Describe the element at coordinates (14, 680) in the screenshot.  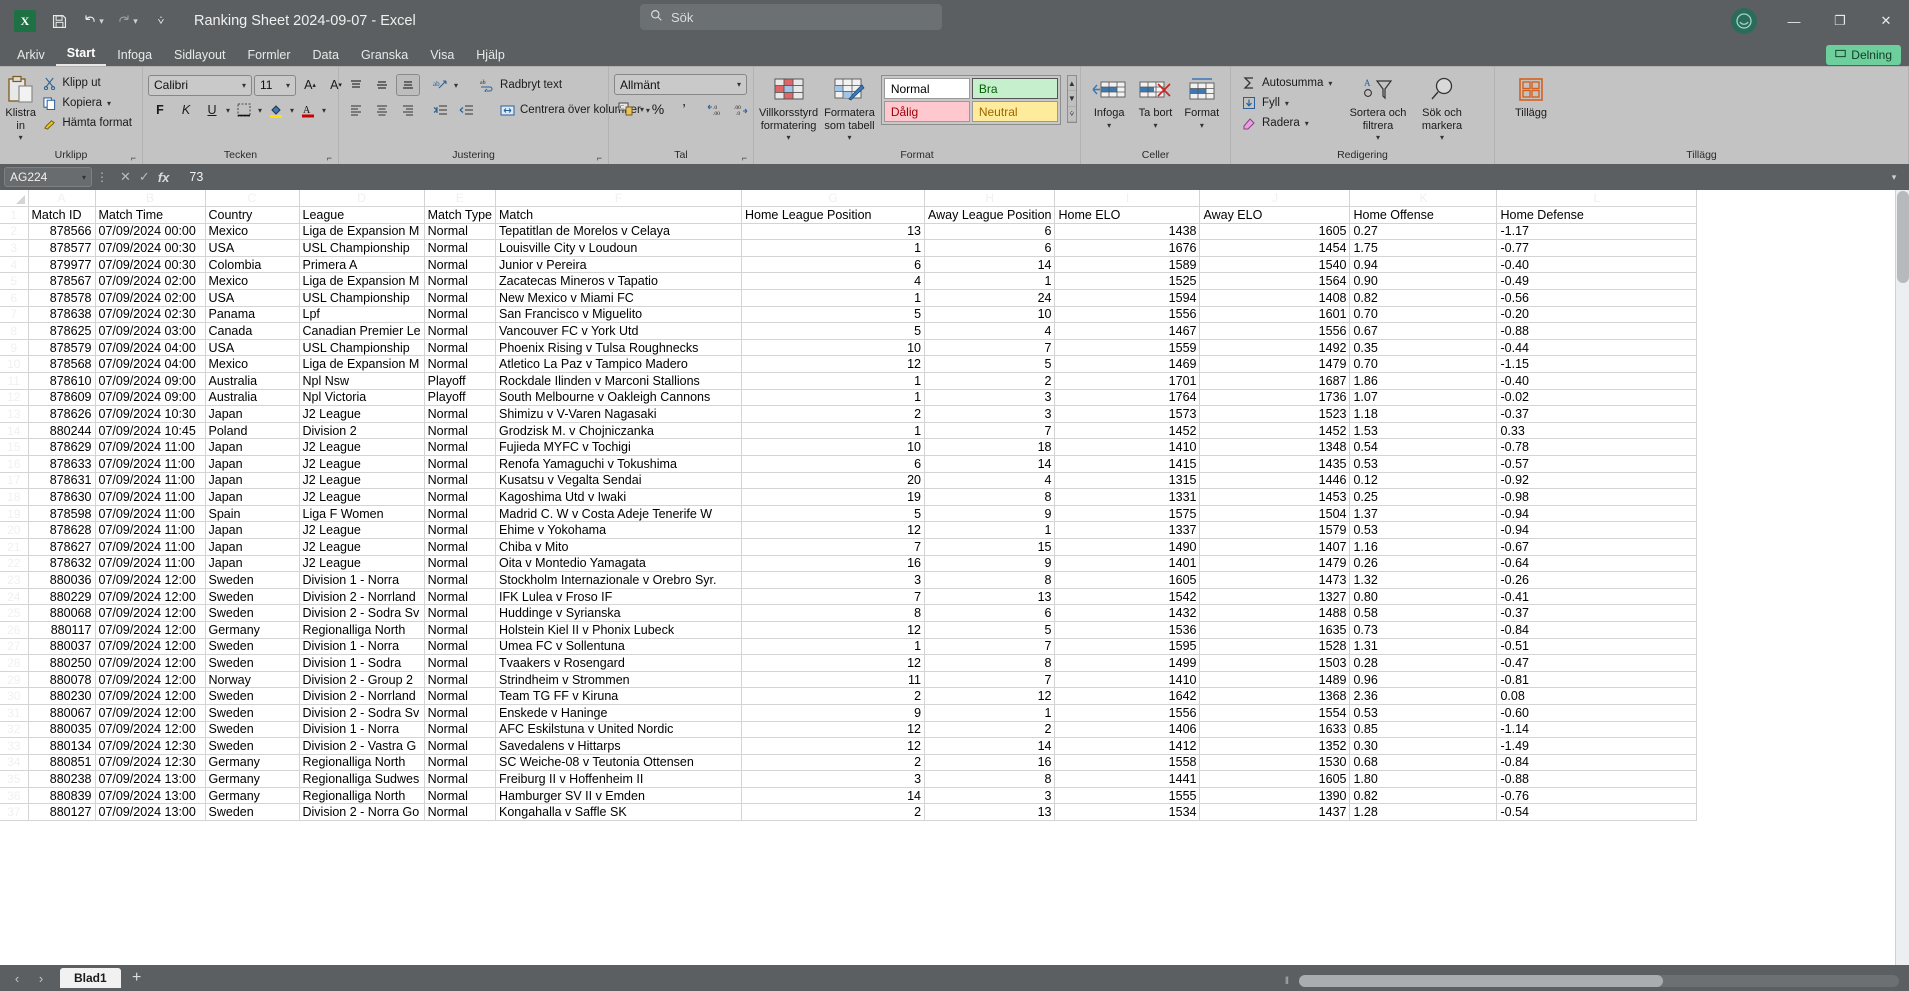
I see `row-header: 29` at that location.